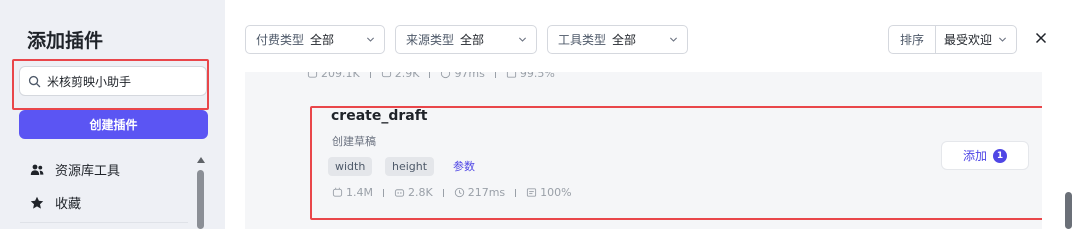 This screenshot has height=240, width=1080. I want to click on add-count-badge: 1, so click(1000, 155).